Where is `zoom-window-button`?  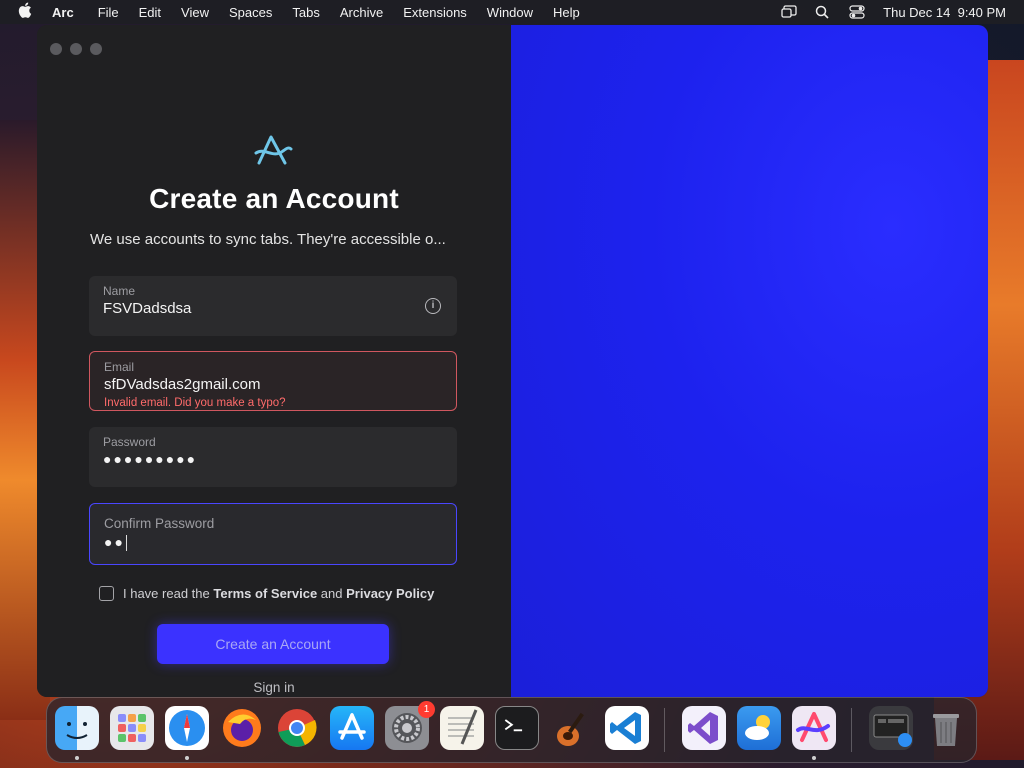 zoom-window-button is located at coordinates (96, 49).